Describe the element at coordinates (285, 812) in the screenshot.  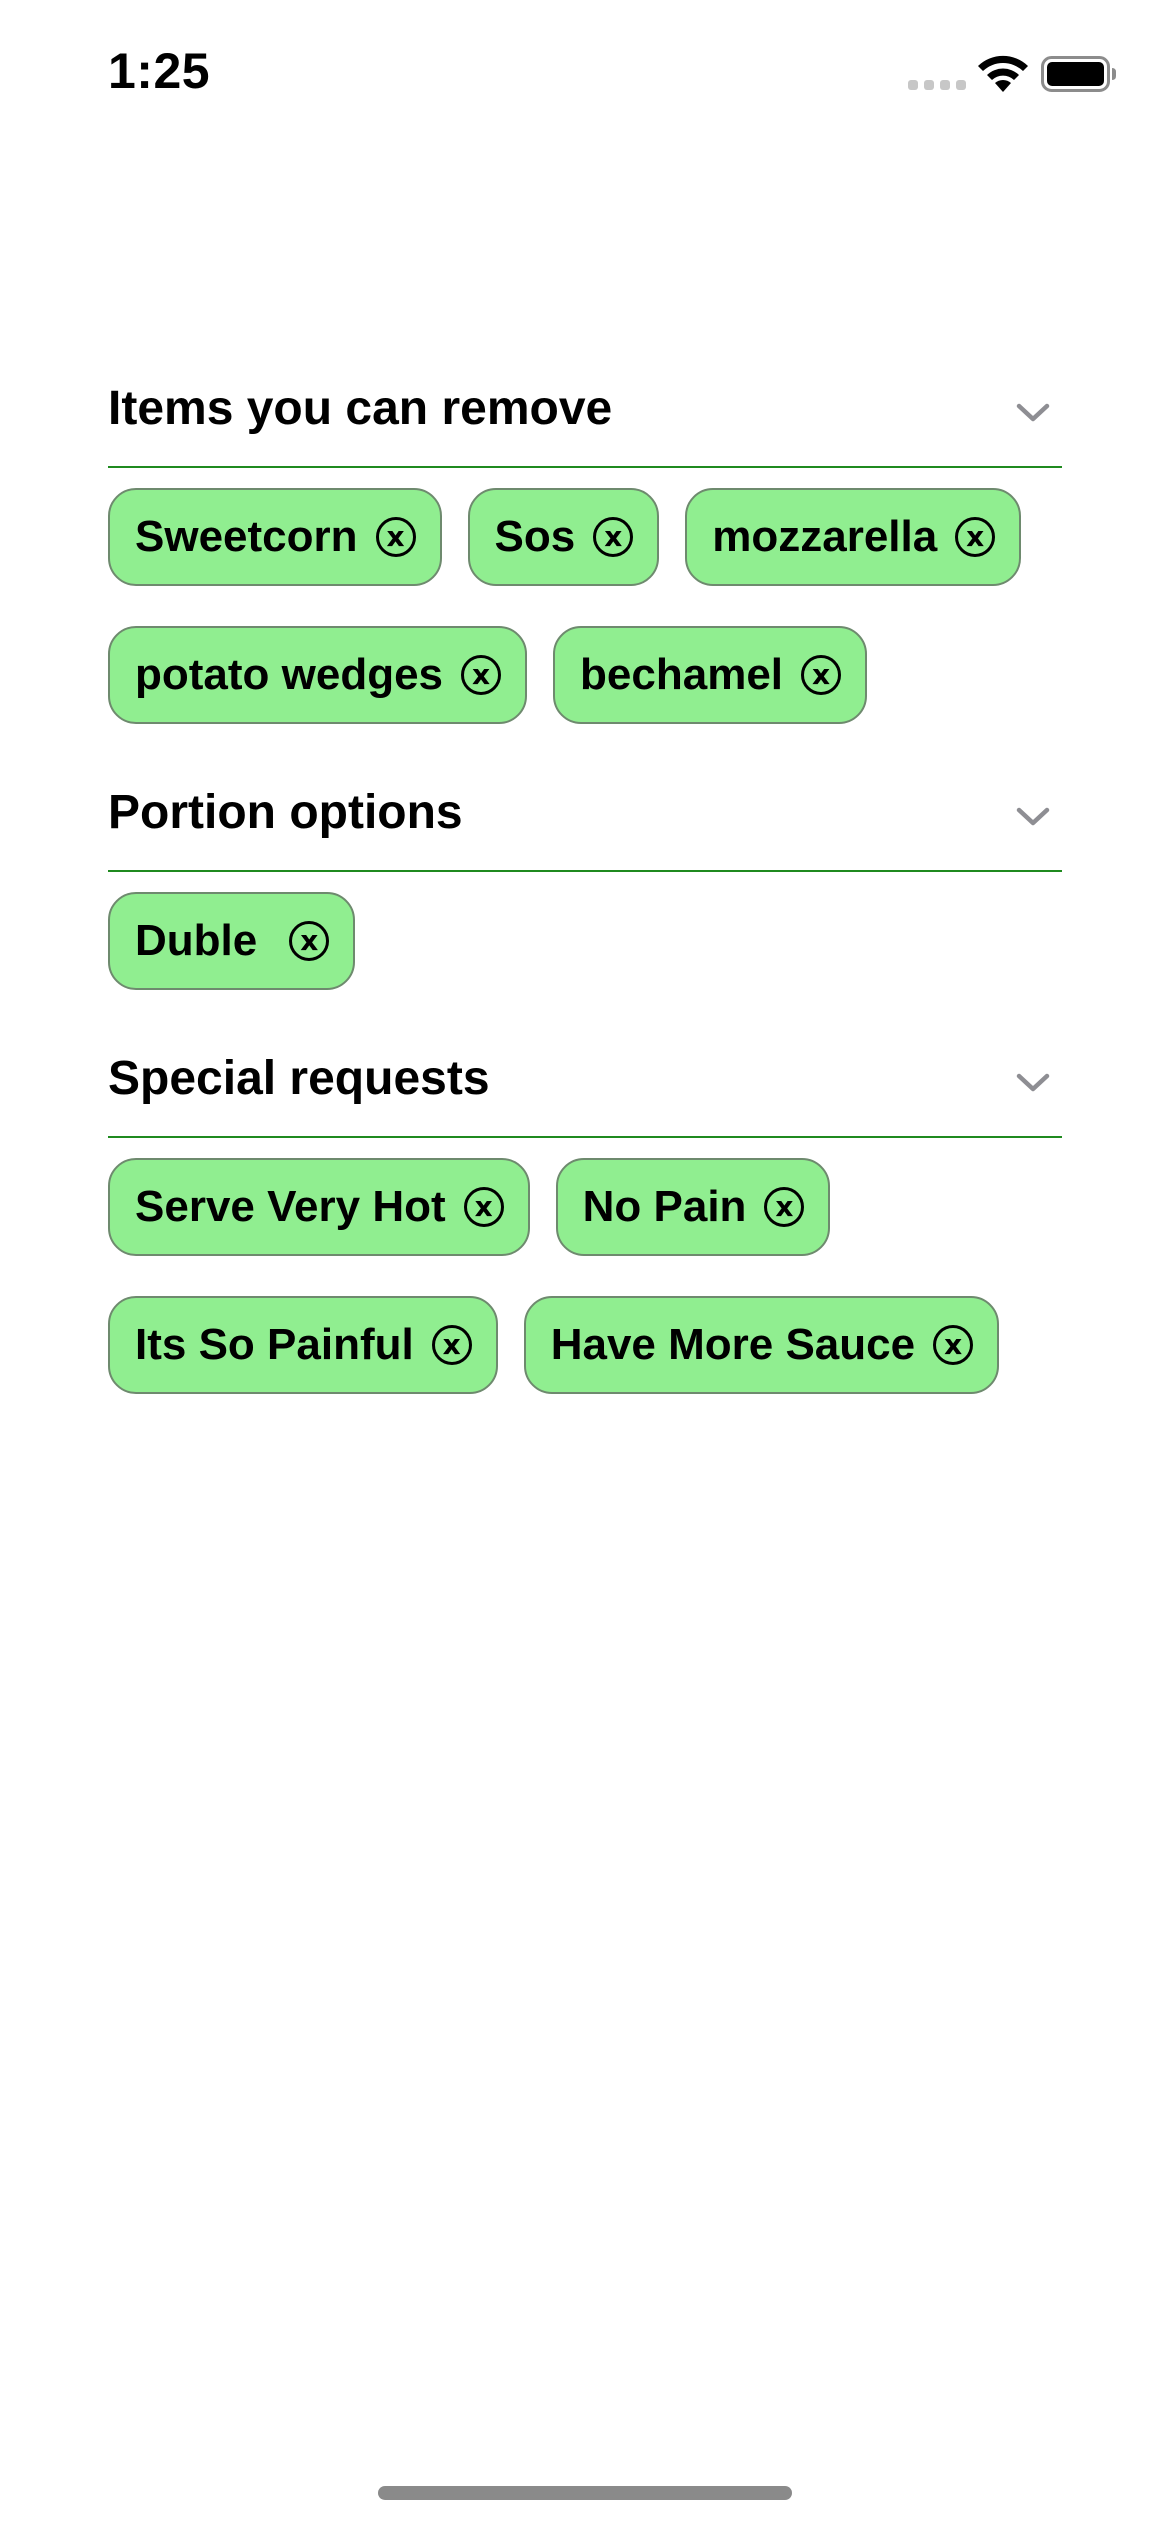
I see `section-title: Portion options` at that location.